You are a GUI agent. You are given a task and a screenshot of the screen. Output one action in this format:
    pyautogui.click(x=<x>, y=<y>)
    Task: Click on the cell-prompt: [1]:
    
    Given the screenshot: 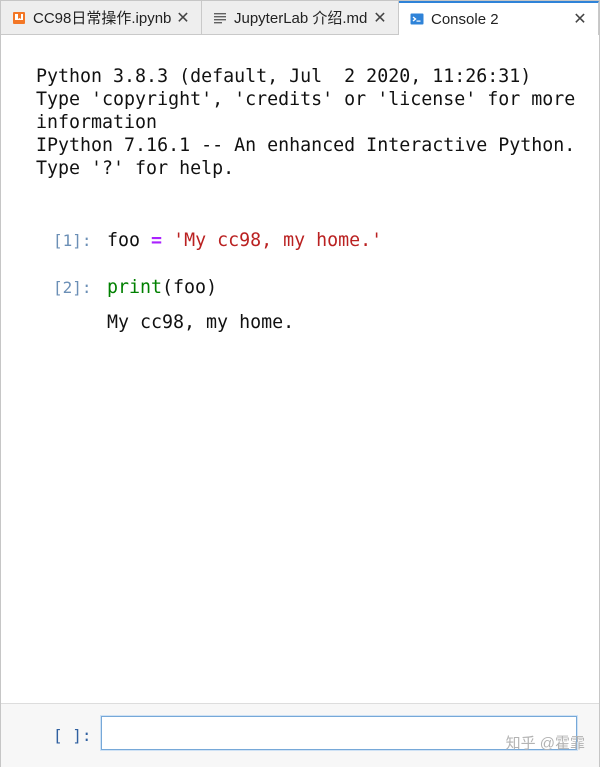 What is the action you would take?
    pyautogui.click(x=72, y=240)
    